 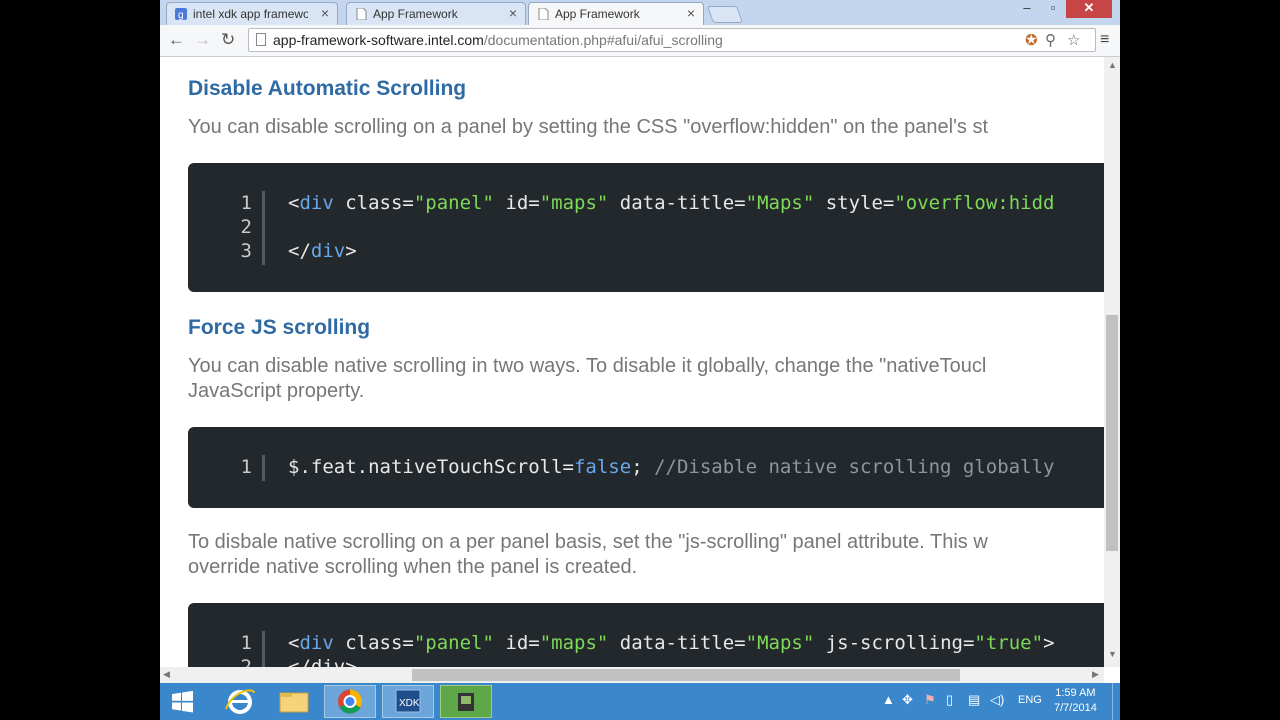 What do you see at coordinates (1073, 40) in the screenshot?
I see `star-icon: ☆` at bounding box center [1073, 40].